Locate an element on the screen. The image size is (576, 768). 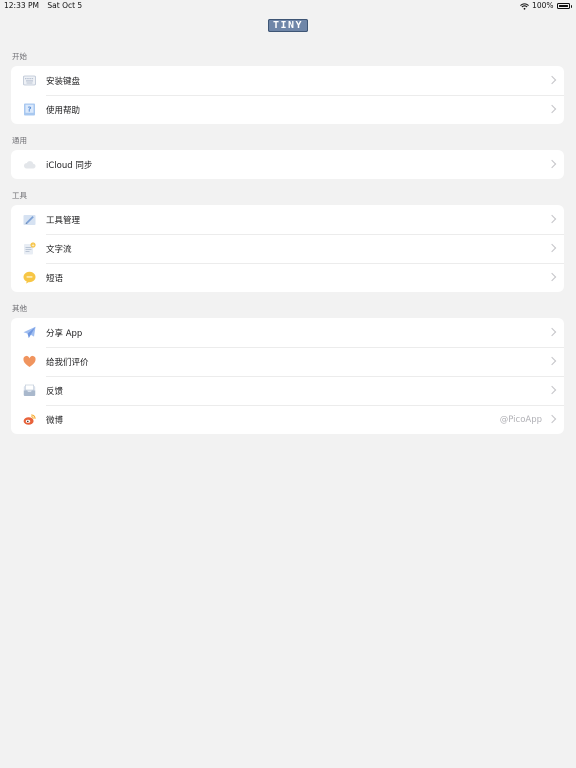
row-rate-us: 给我们评价 is located at coordinates (287, 361).